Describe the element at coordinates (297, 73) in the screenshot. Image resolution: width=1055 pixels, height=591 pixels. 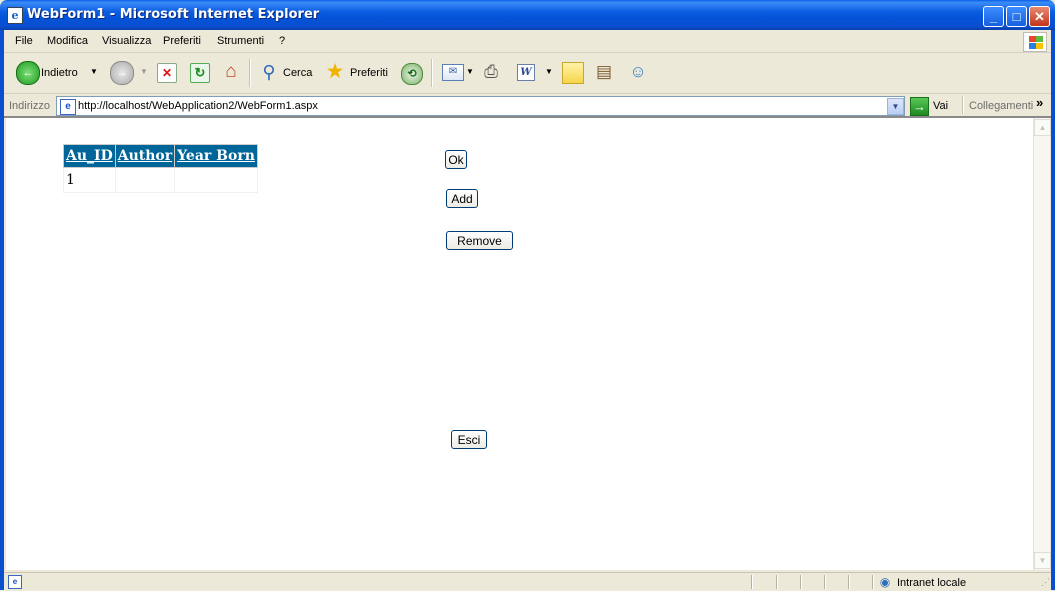
I see `search-button-label: Cerca` at that location.